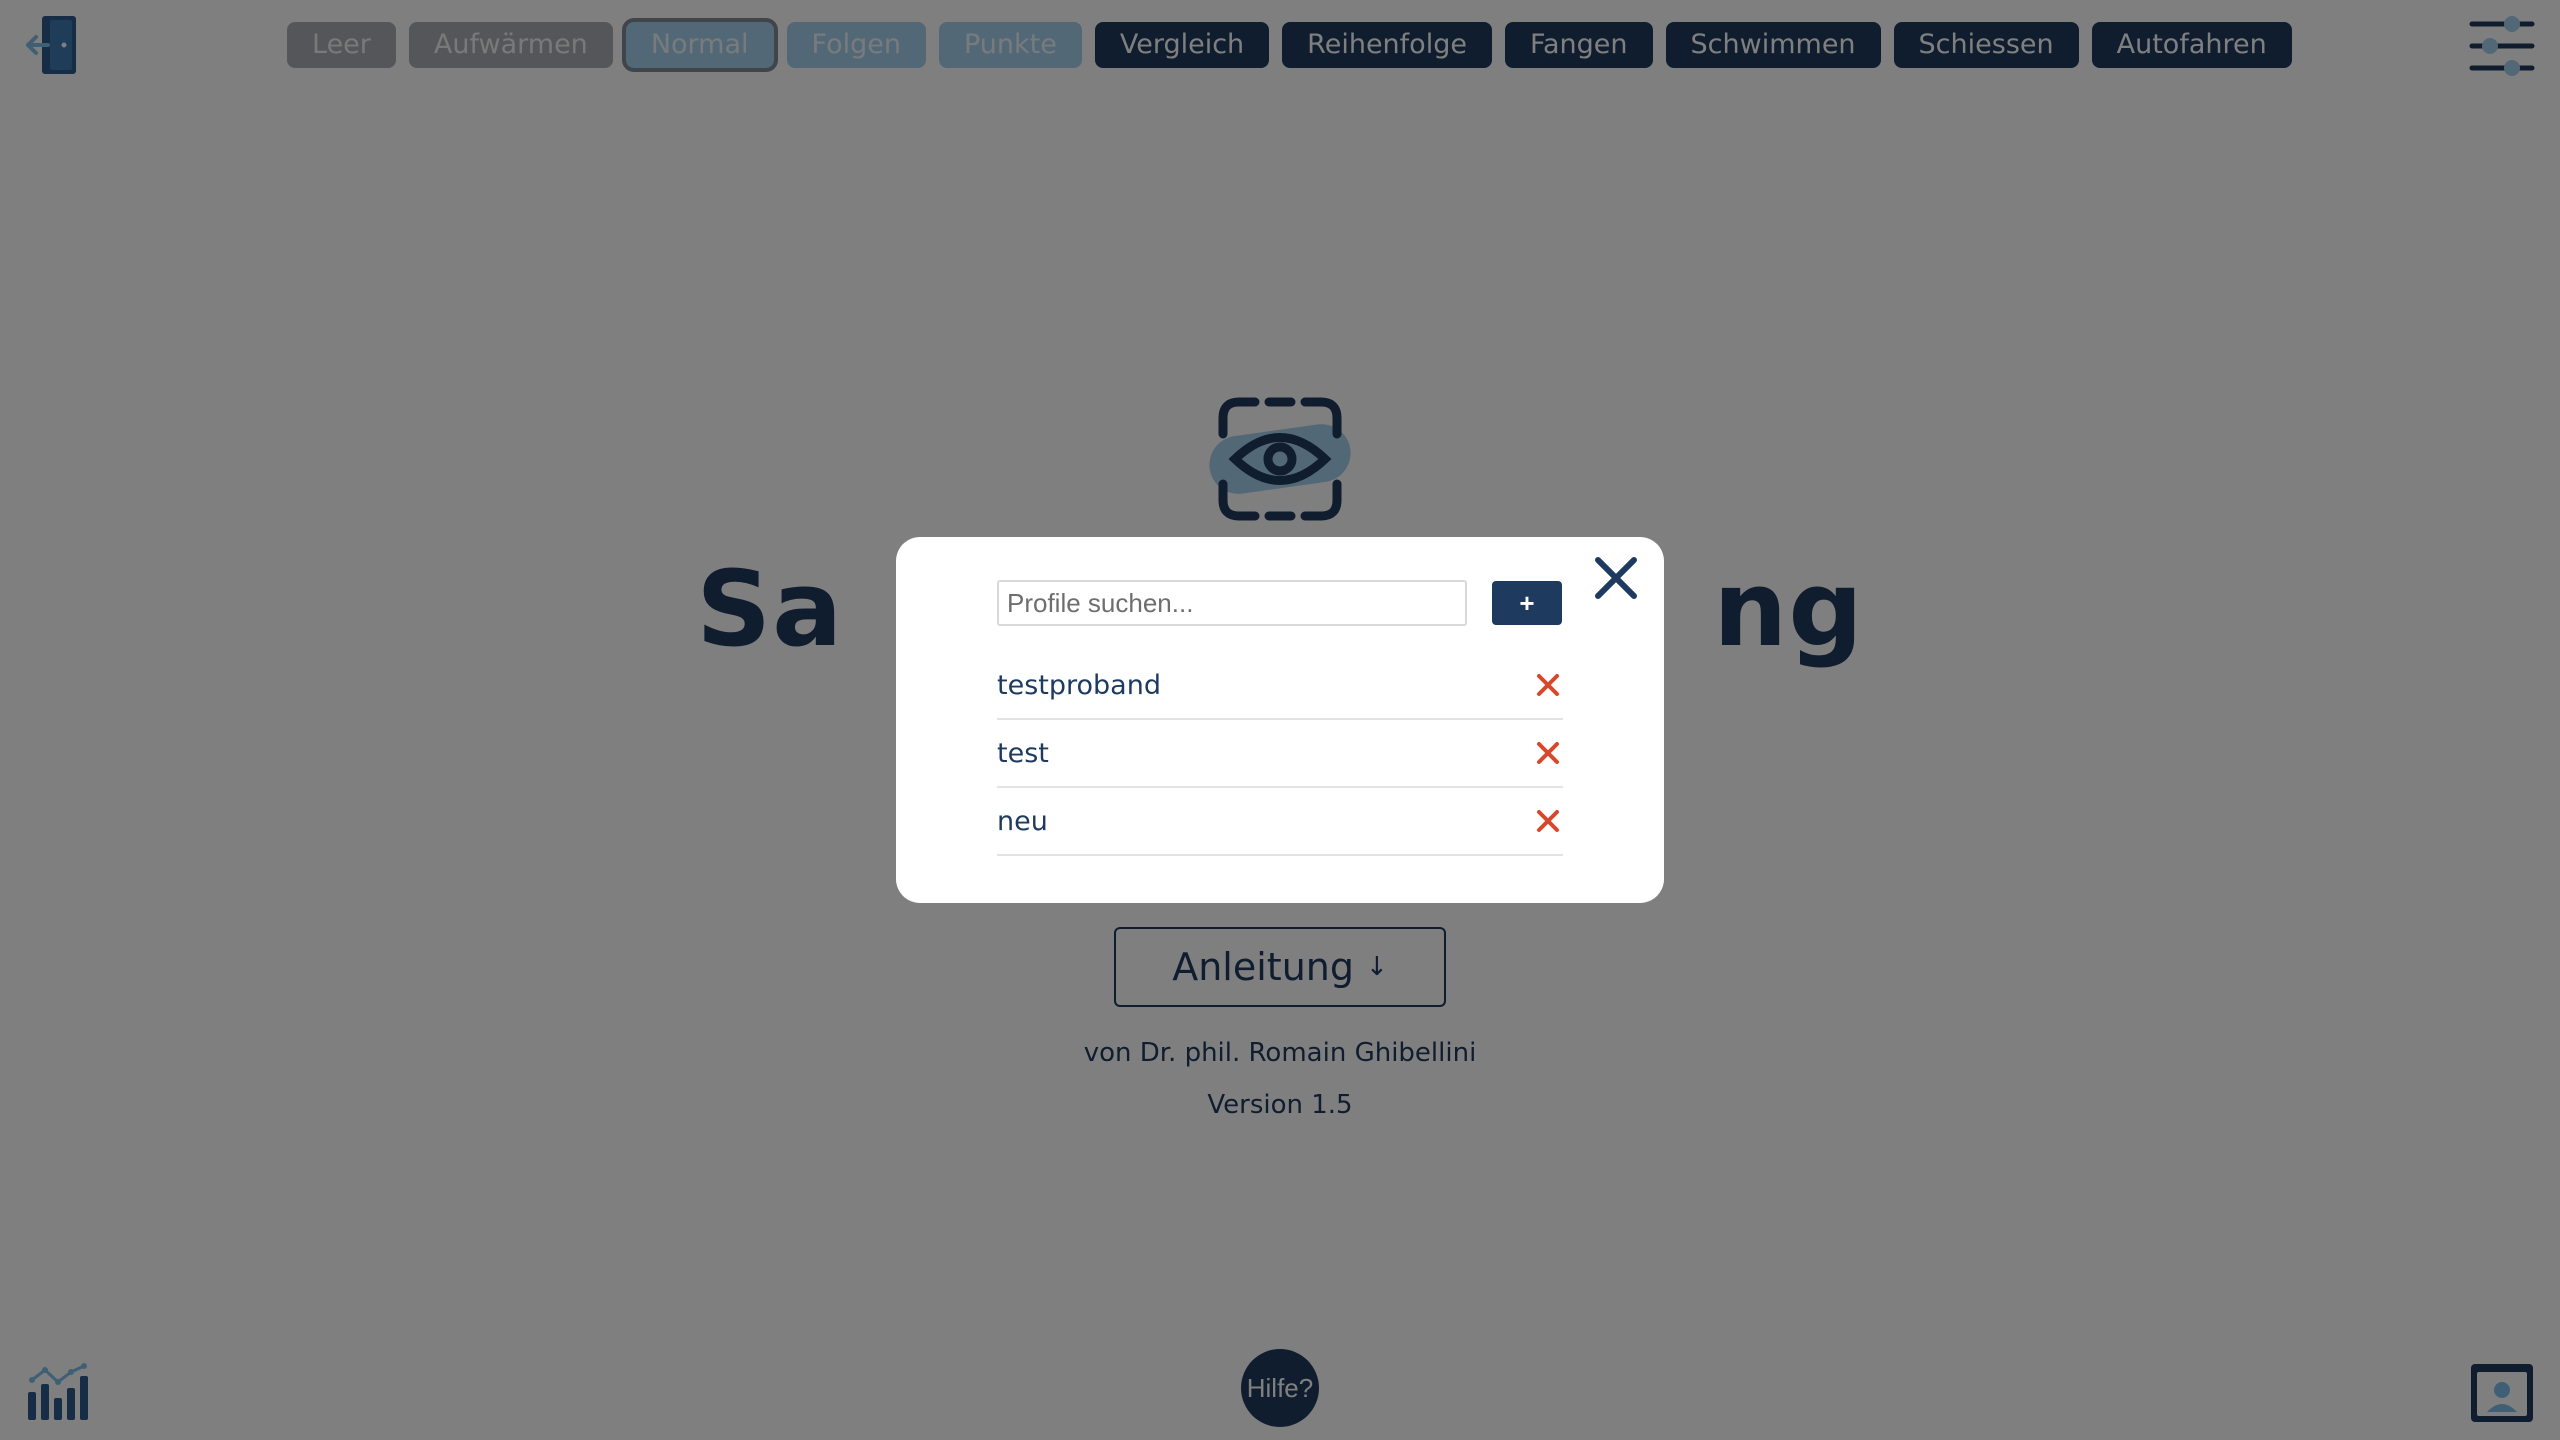 The image size is (2560, 1440). Describe the element at coordinates (1232, 603) in the screenshot. I see `profile-search-input` at that location.